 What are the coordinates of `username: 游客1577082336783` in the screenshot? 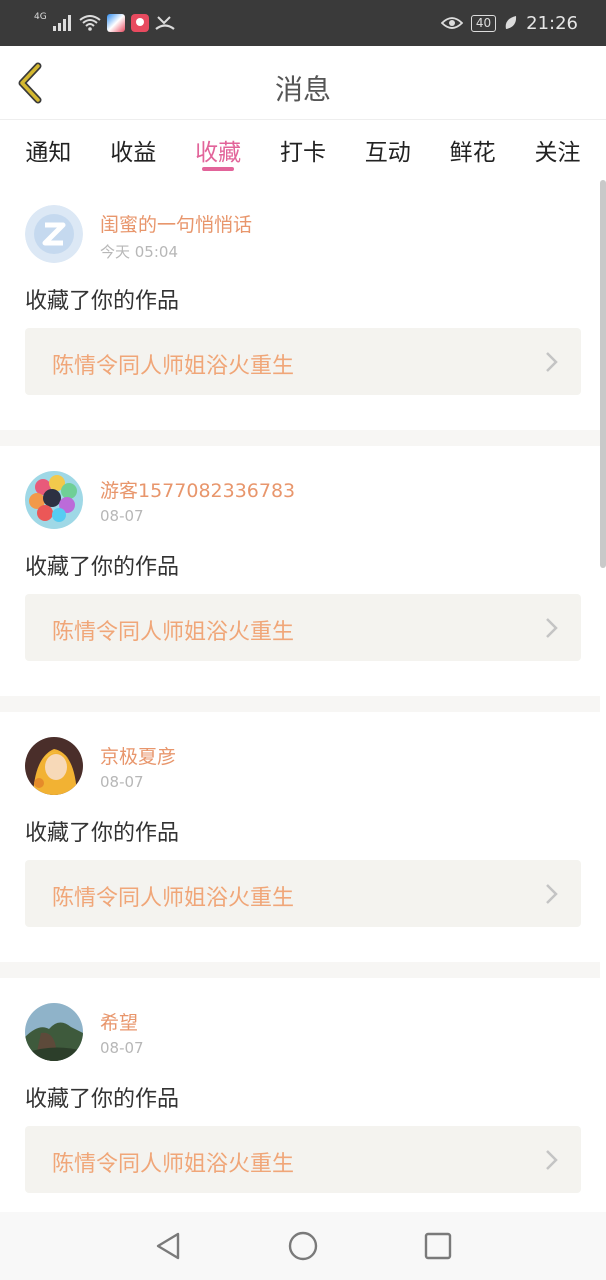 It's located at (197, 489).